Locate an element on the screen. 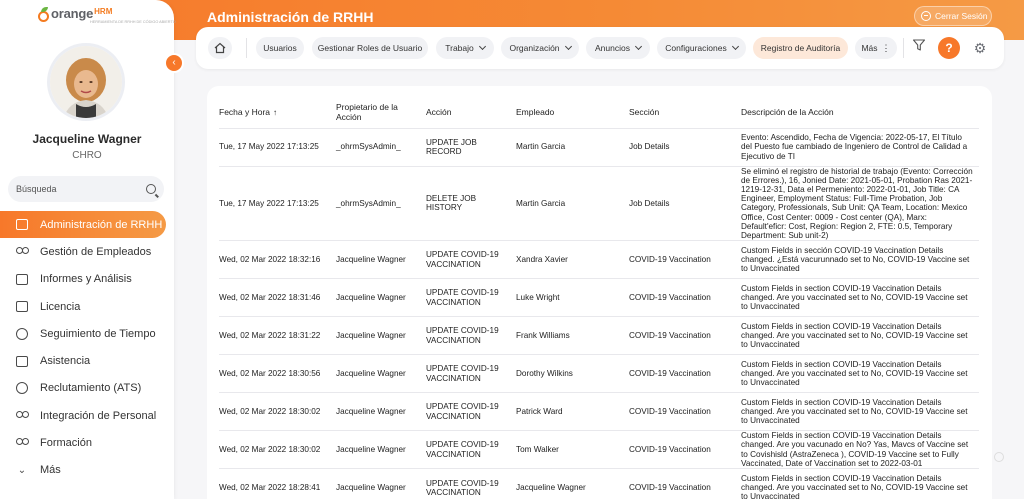  cell-section: Job Details is located at coordinates (685, 146).